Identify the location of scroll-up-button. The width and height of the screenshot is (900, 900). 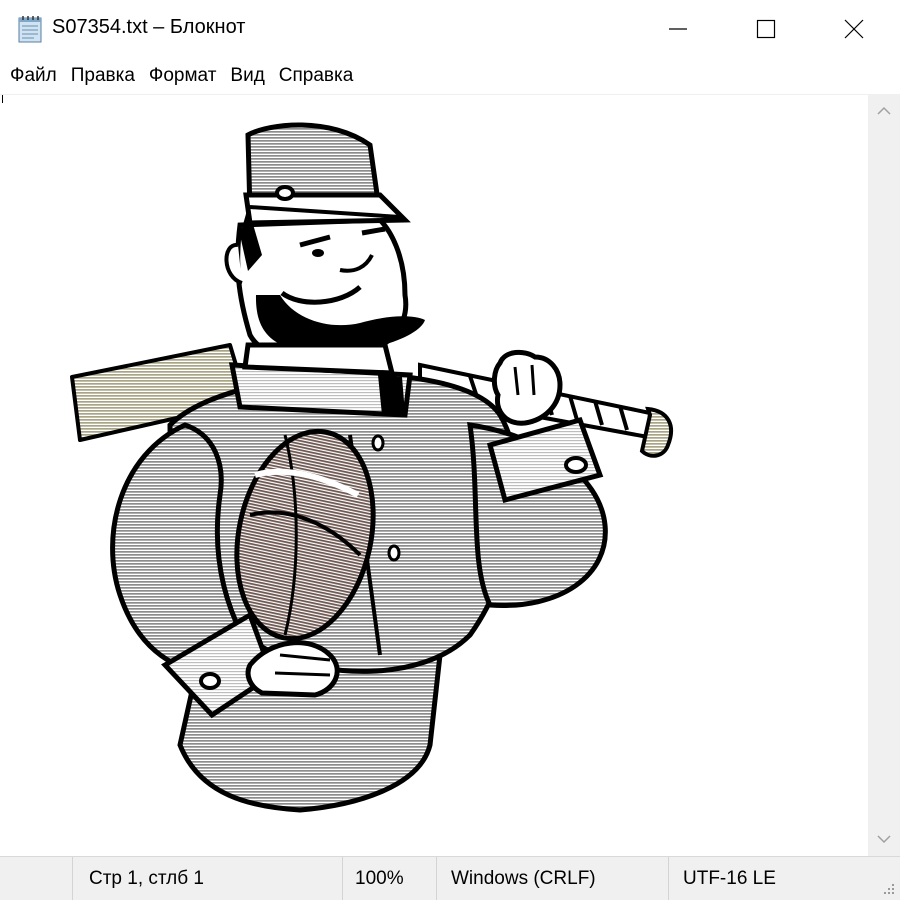
(884, 111).